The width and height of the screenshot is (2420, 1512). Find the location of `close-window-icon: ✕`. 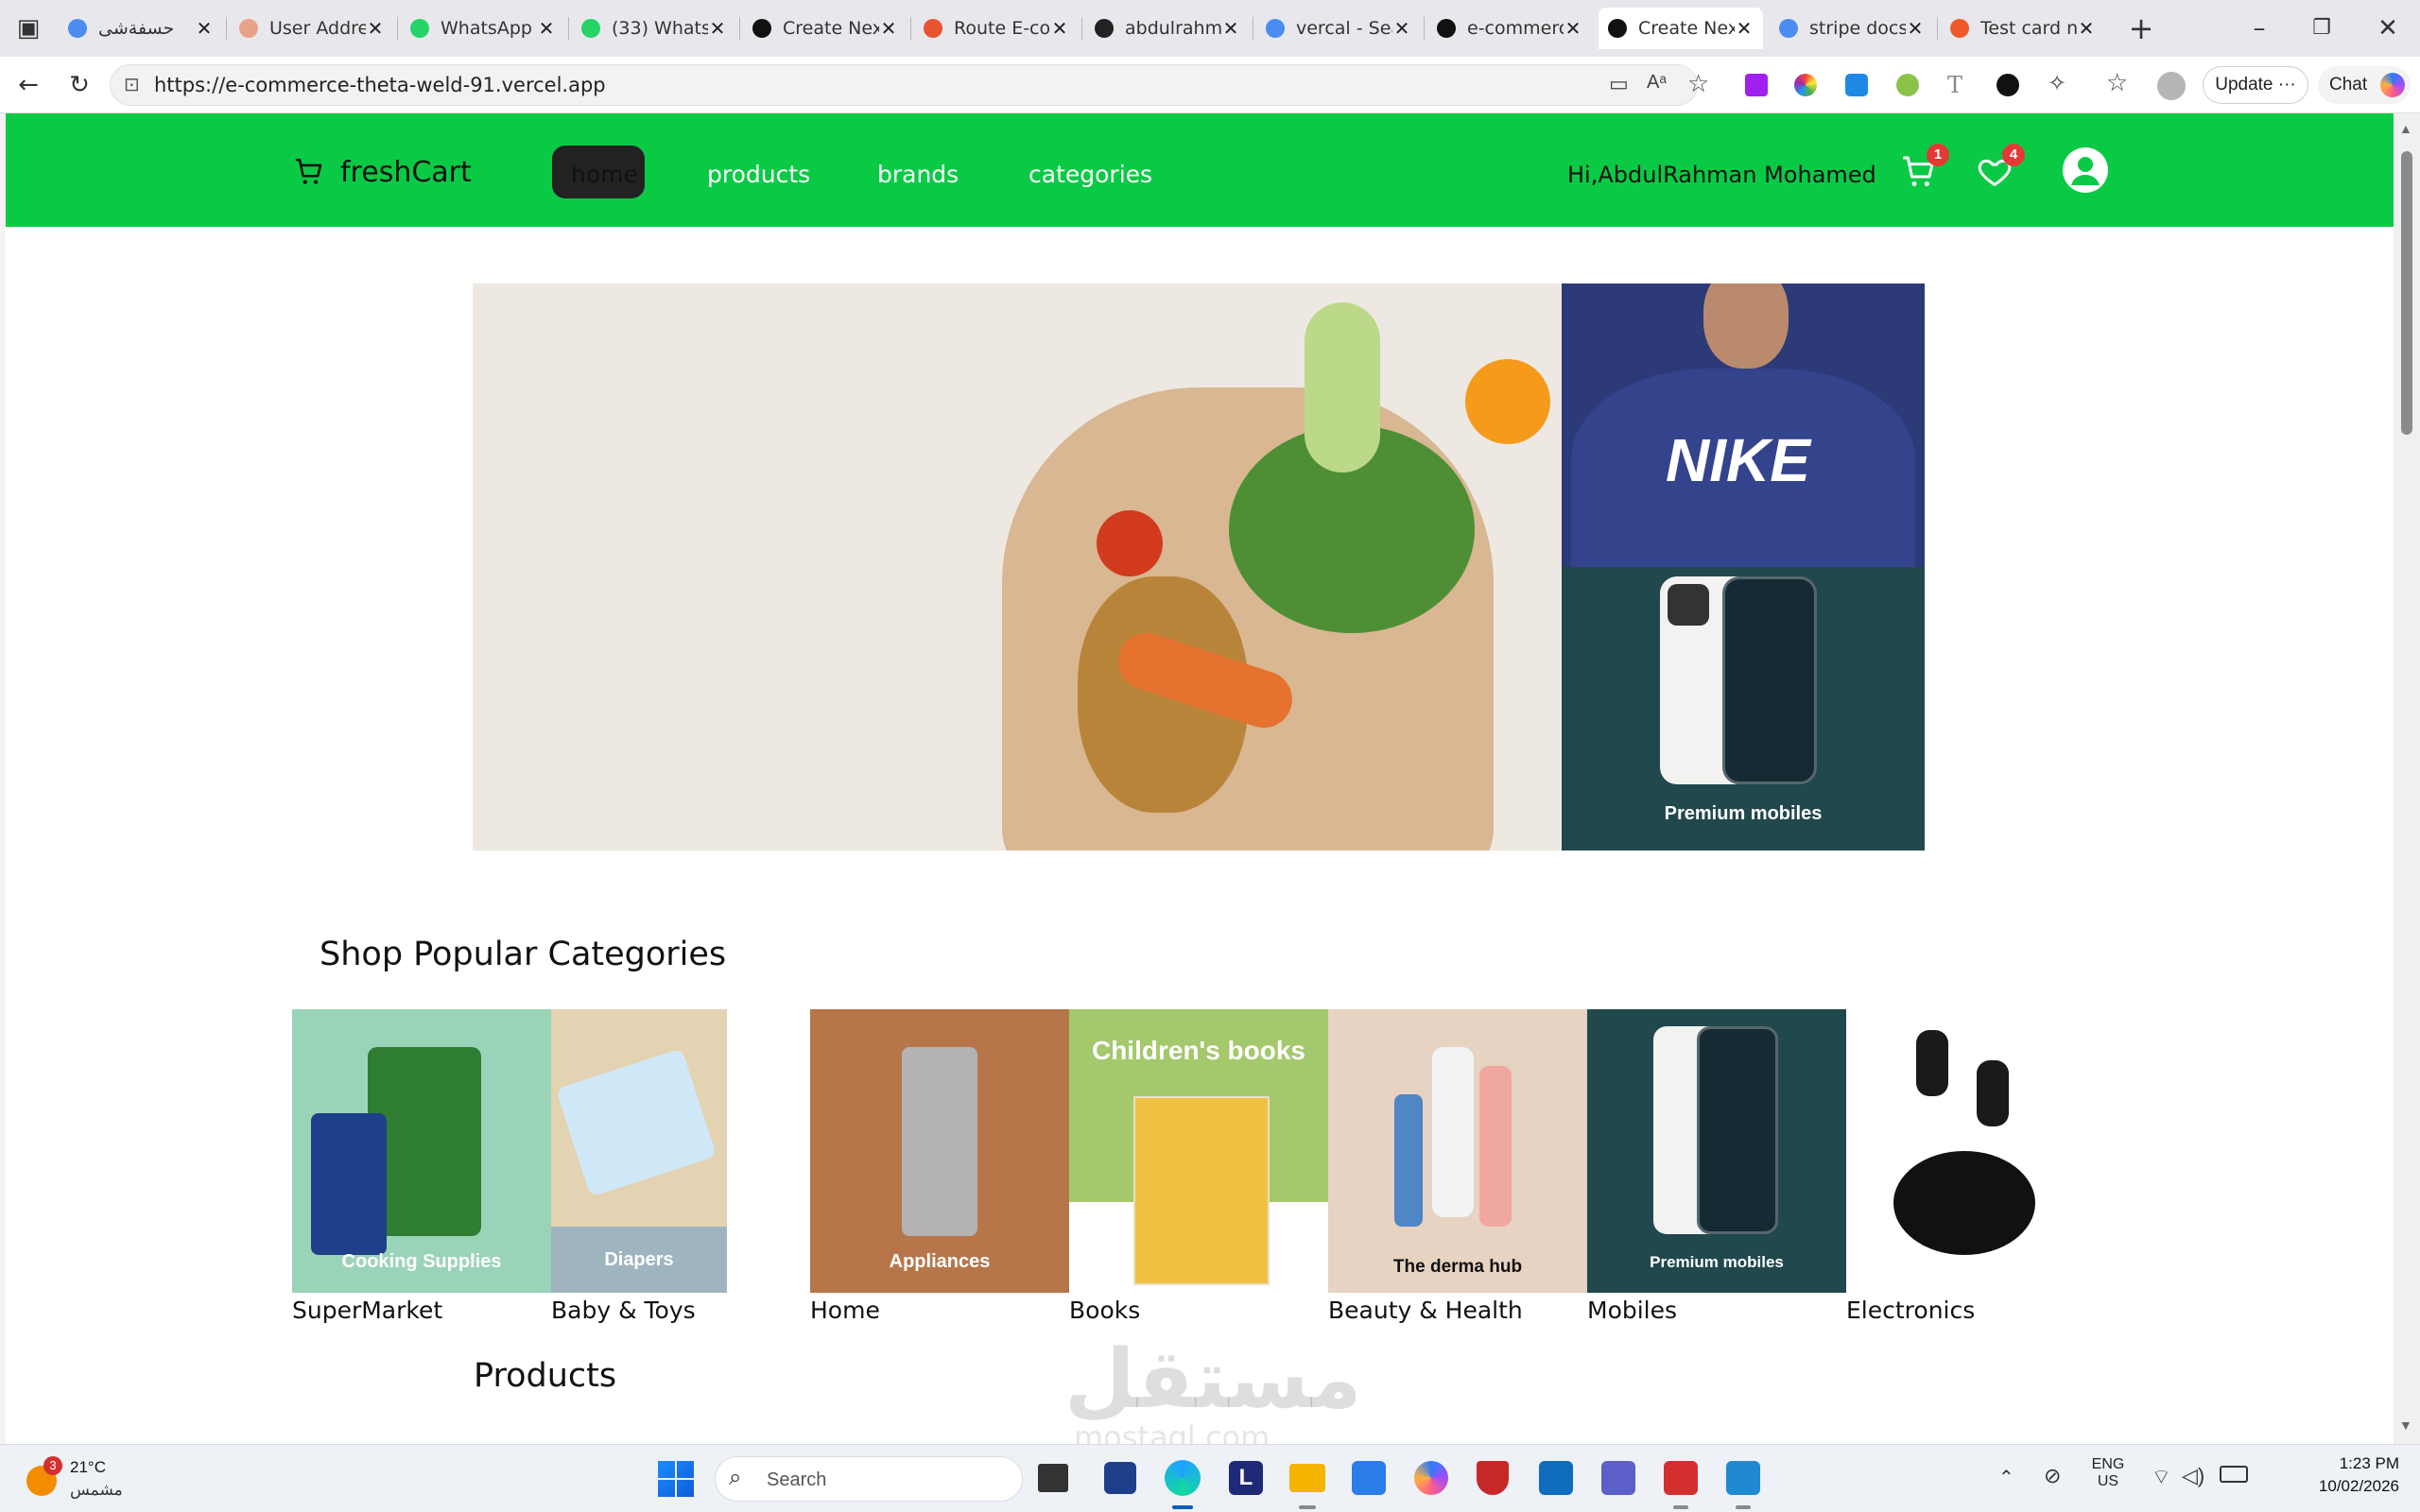

close-window-icon: ✕ is located at coordinates (2388, 28).